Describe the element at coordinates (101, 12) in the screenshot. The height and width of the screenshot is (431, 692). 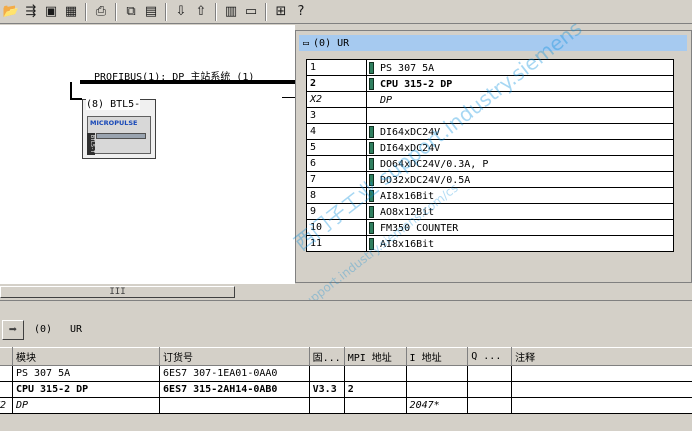
I see `print-icon: ⎙` at that location.